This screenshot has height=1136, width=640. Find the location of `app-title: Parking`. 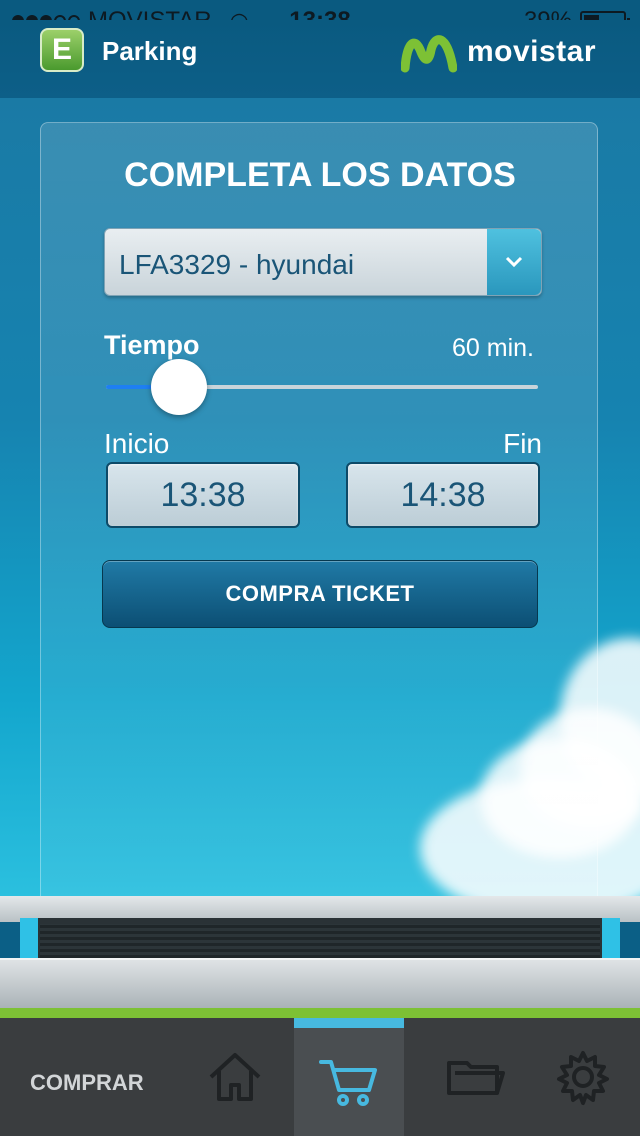

app-title: Parking is located at coordinates (150, 51).